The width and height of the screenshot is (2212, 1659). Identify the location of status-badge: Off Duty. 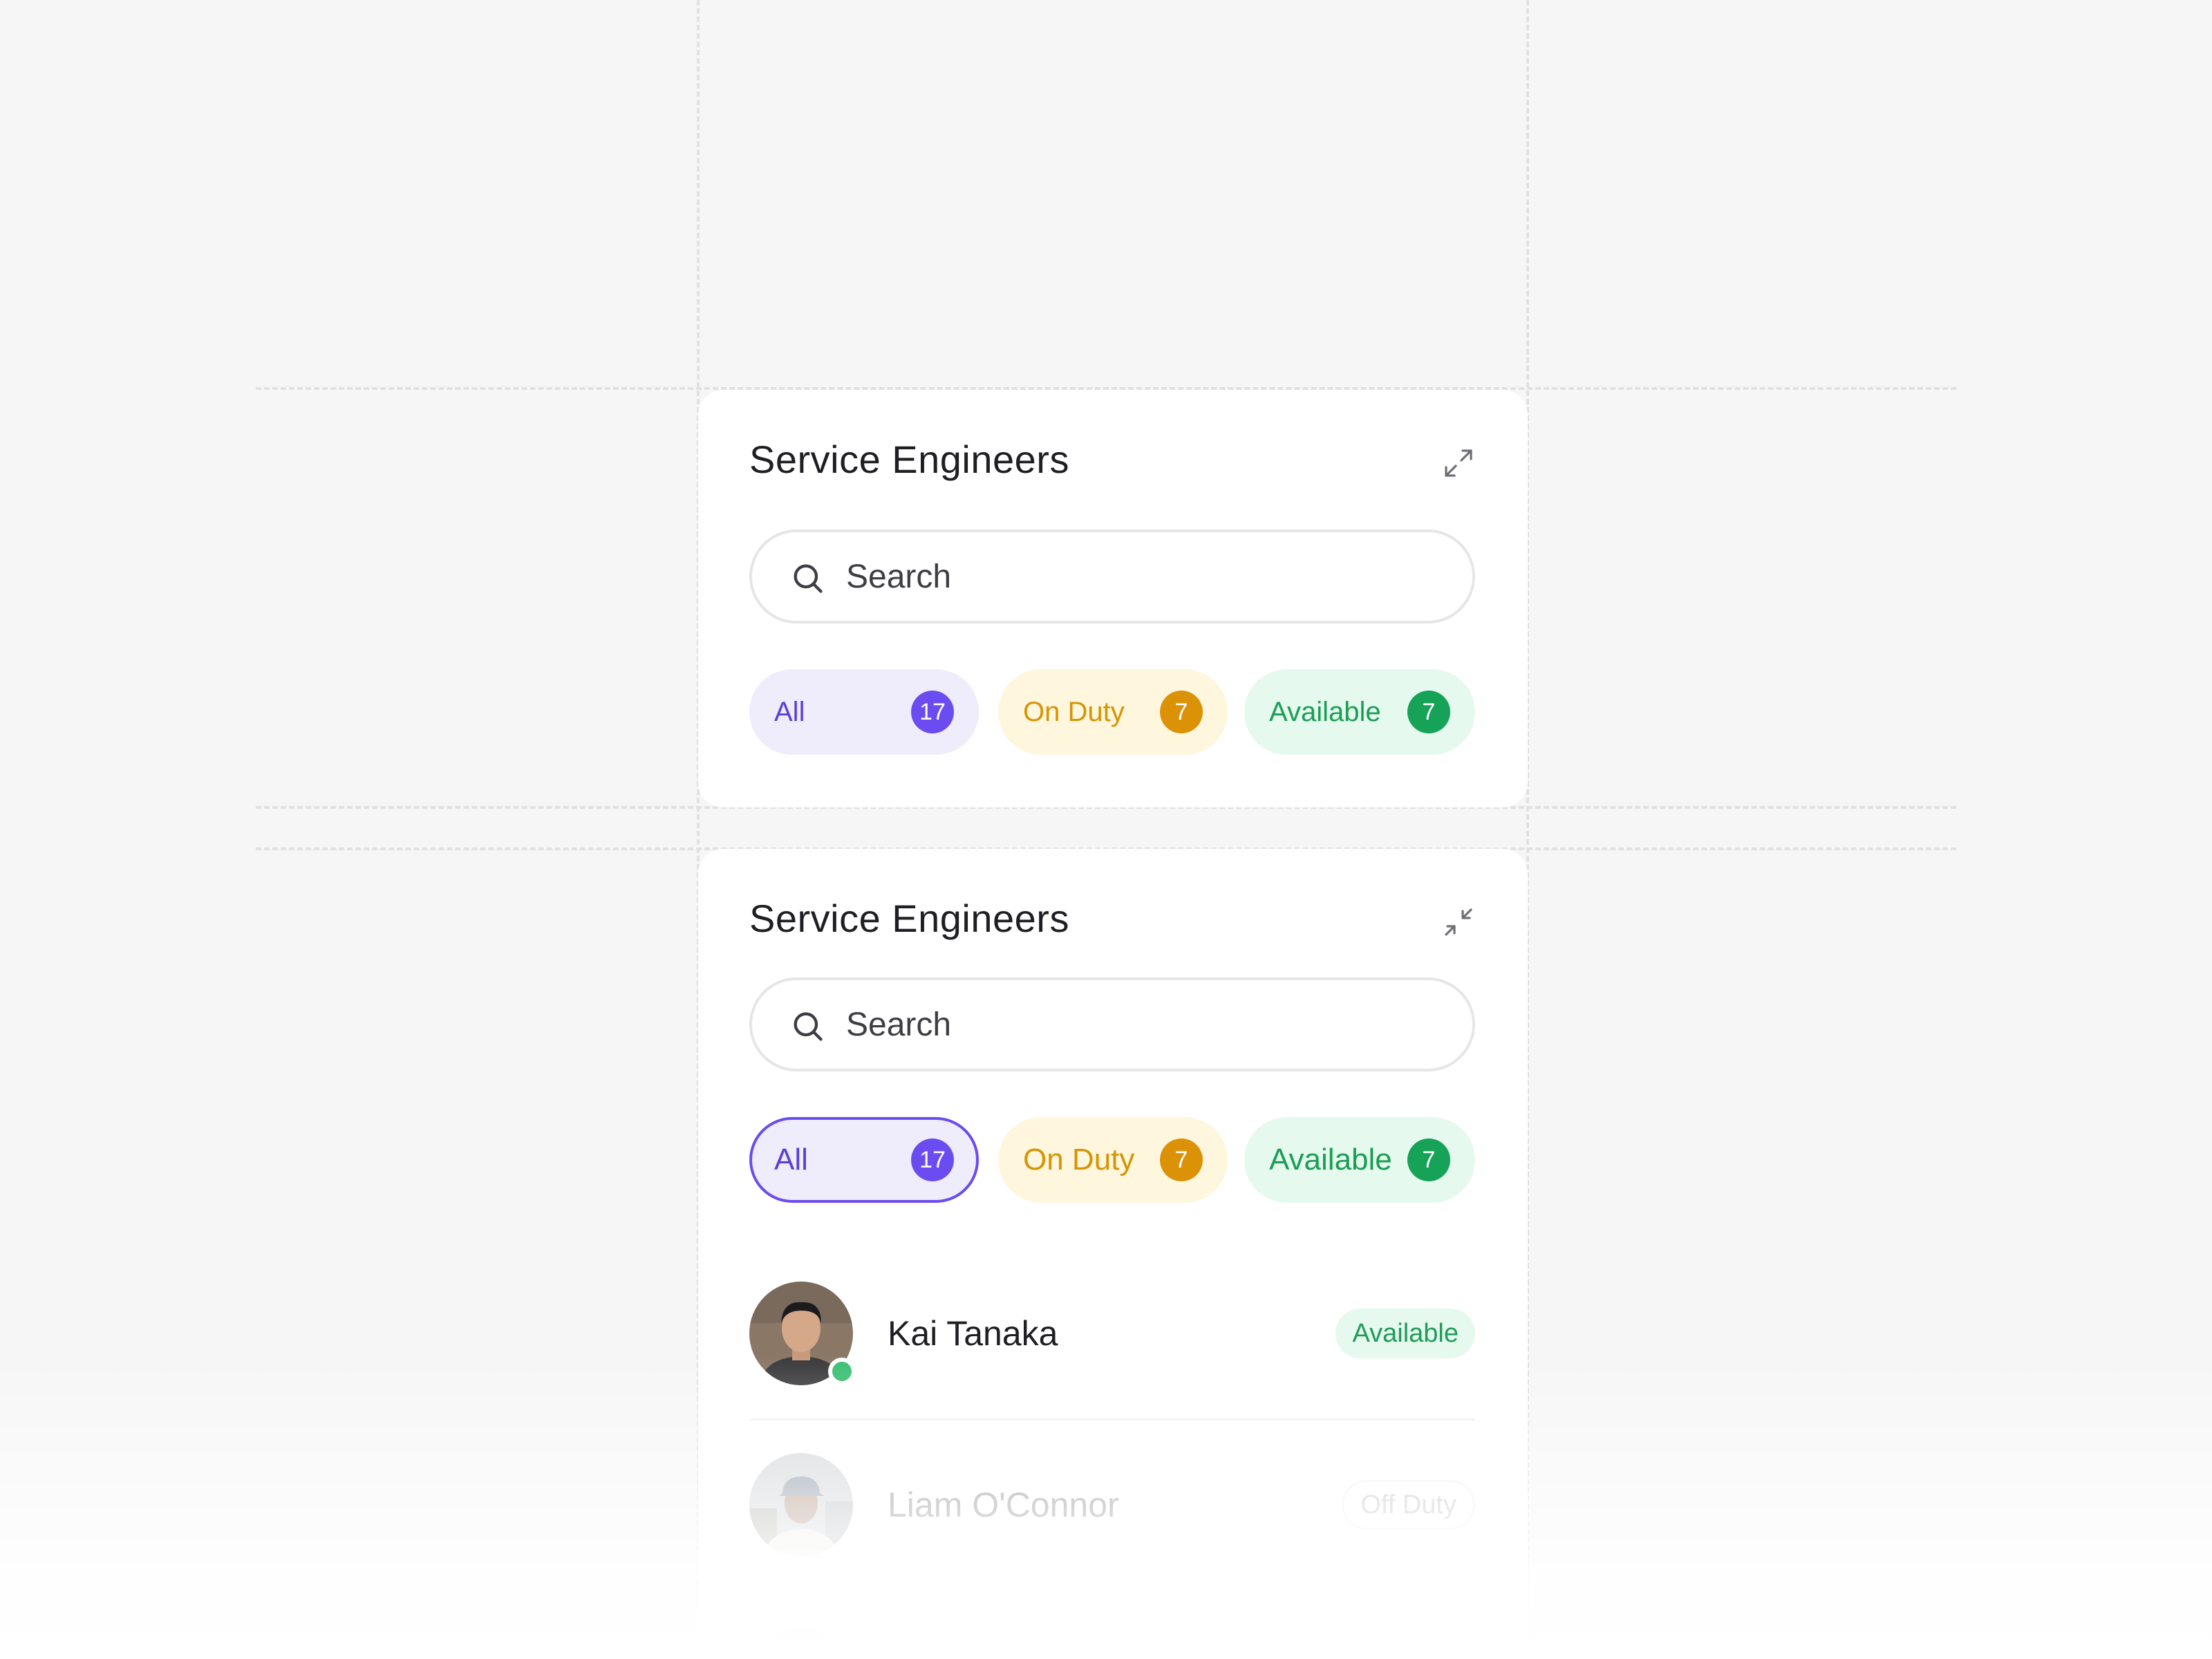
(1408, 1505).